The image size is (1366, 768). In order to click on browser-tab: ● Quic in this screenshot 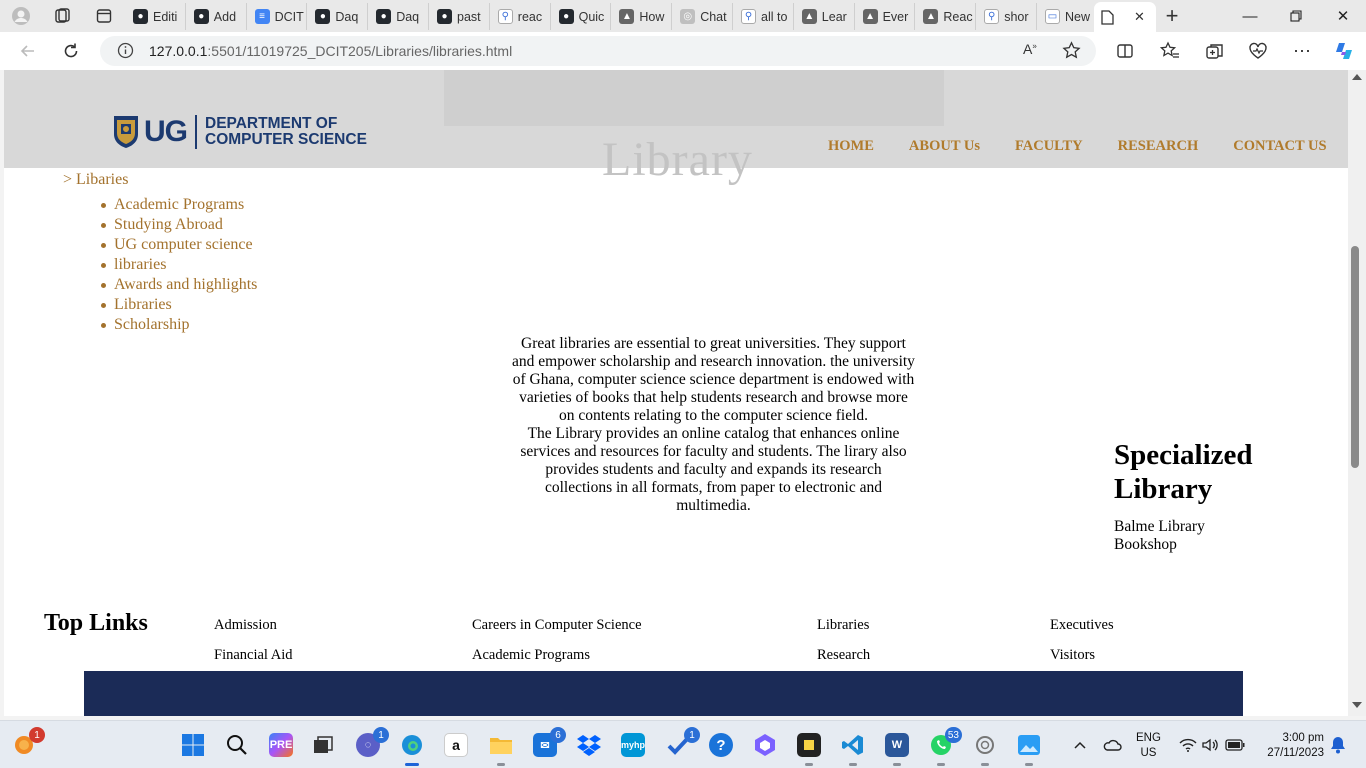, I will do `click(582, 16)`.